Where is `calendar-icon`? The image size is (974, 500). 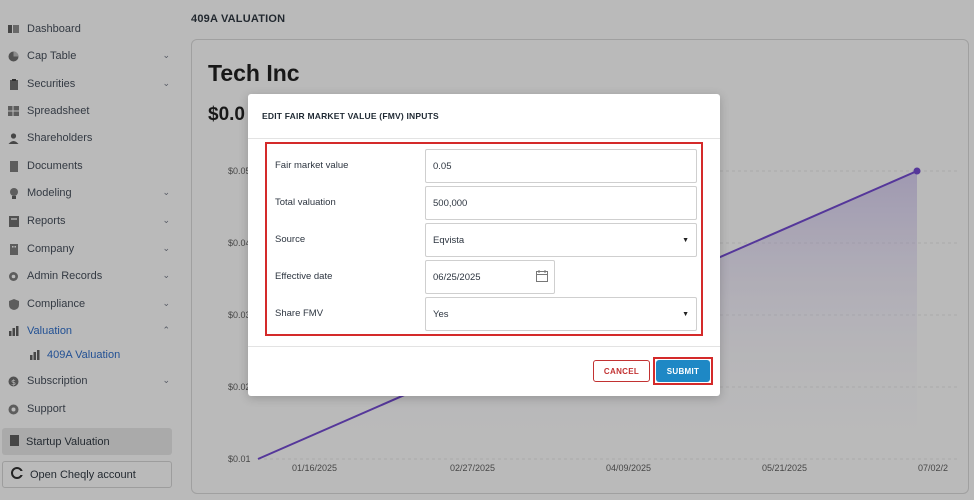
calendar-icon is located at coordinates (542, 277).